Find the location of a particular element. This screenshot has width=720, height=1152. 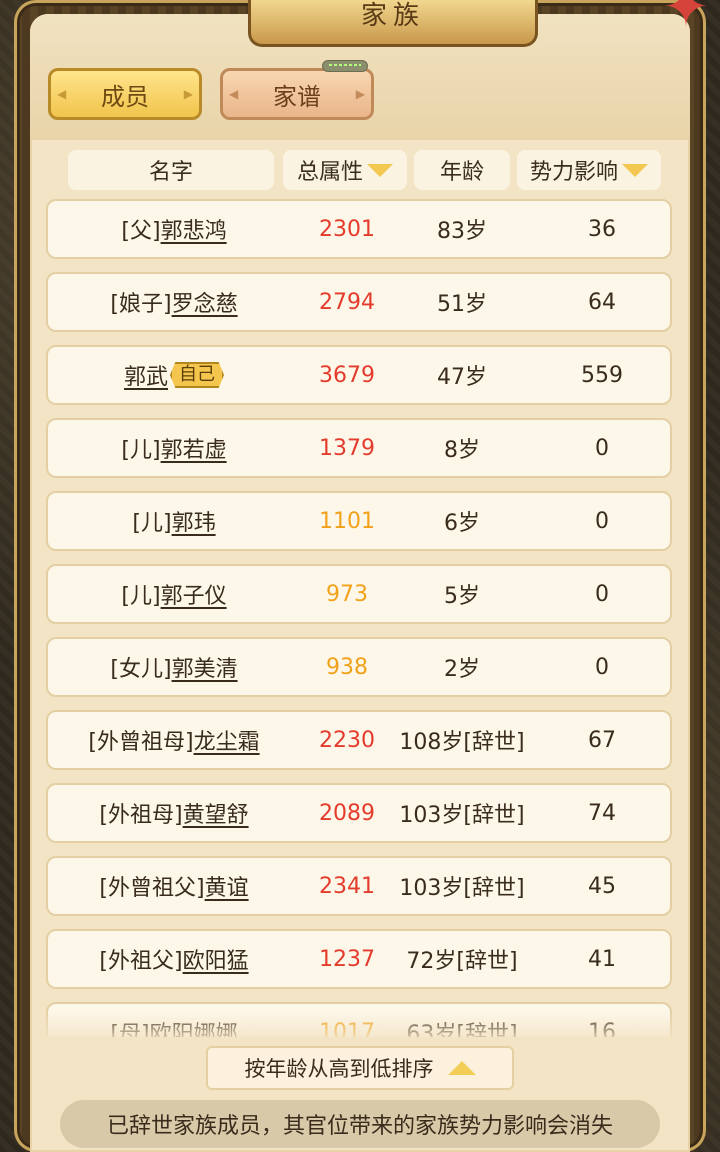

member-age: 6岁 is located at coordinates (462, 523).